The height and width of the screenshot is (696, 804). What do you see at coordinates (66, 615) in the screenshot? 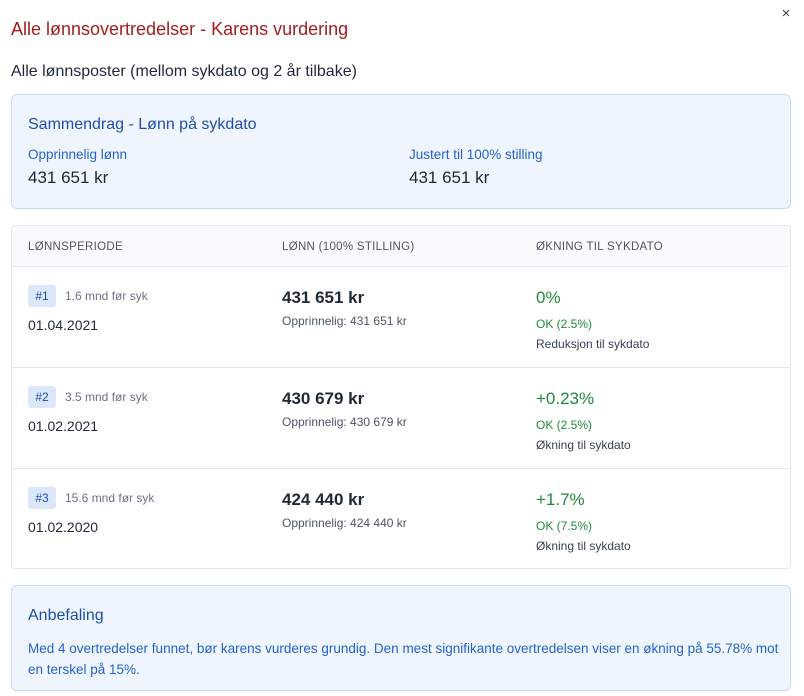
I see `recommendation-heading: Anbefaling` at bounding box center [66, 615].